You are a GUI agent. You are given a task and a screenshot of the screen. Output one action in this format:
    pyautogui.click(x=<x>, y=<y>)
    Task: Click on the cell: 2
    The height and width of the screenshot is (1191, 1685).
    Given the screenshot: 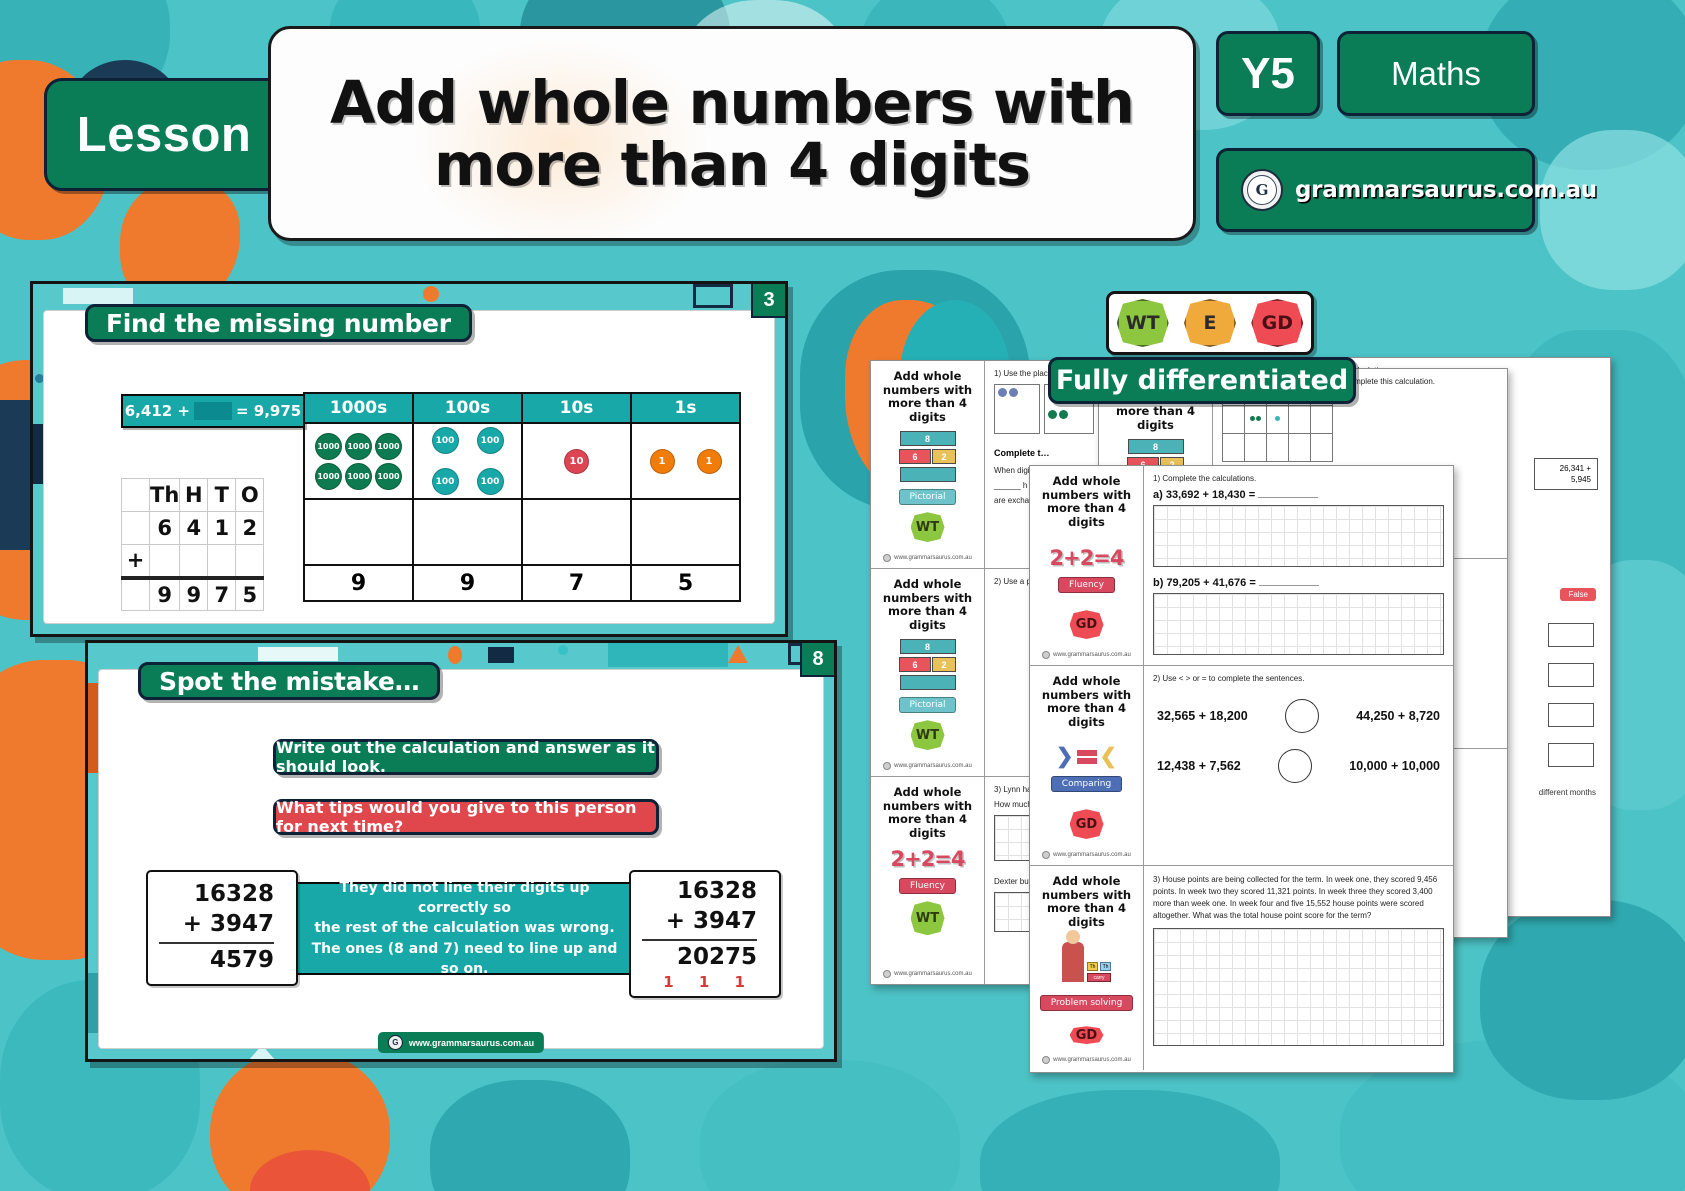 What is the action you would take?
    pyautogui.click(x=250, y=528)
    